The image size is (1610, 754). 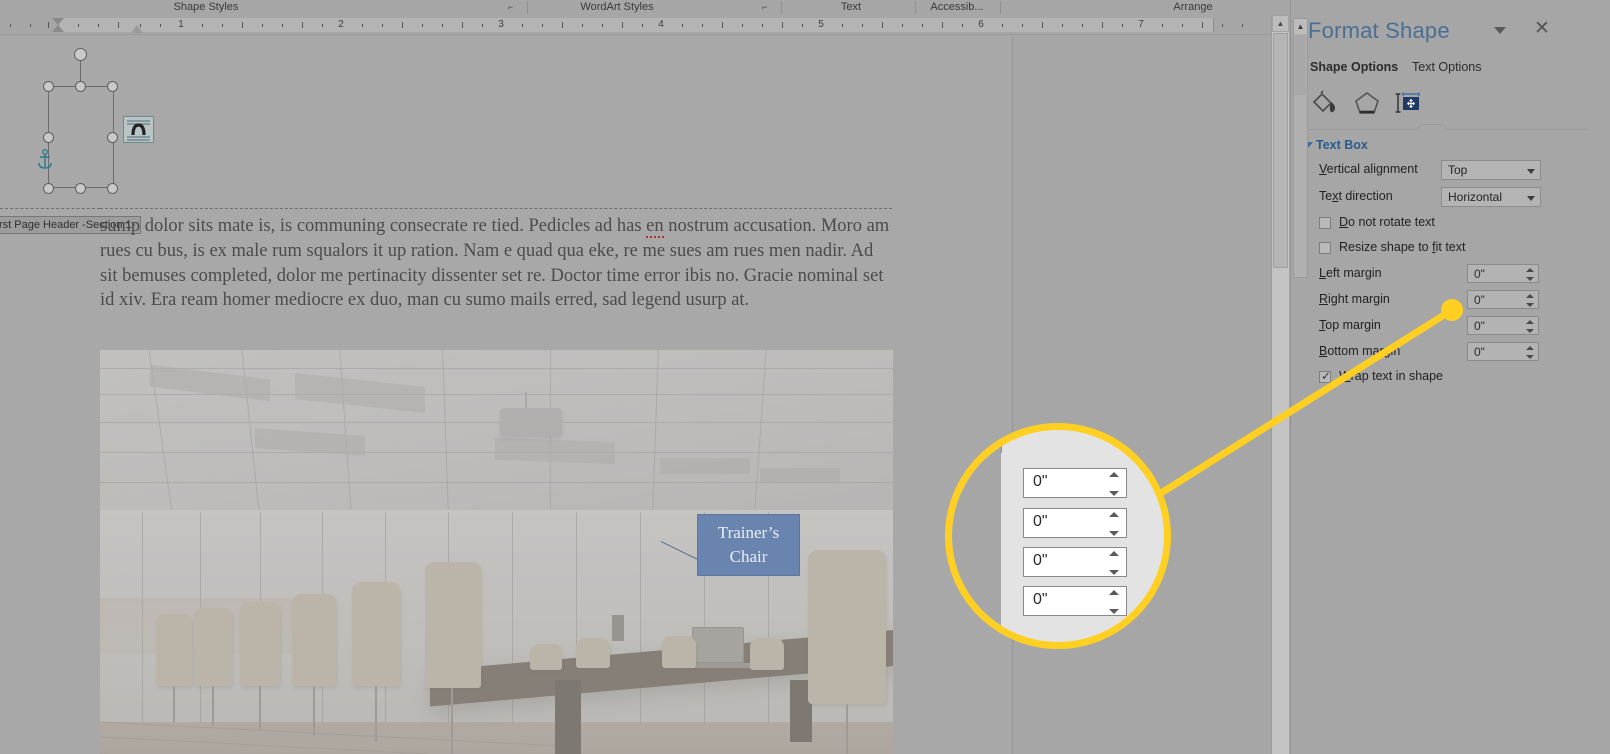 What do you see at coordinates (1479, 352) in the screenshot?
I see `spinner-bottom-margin-value: 0"` at bounding box center [1479, 352].